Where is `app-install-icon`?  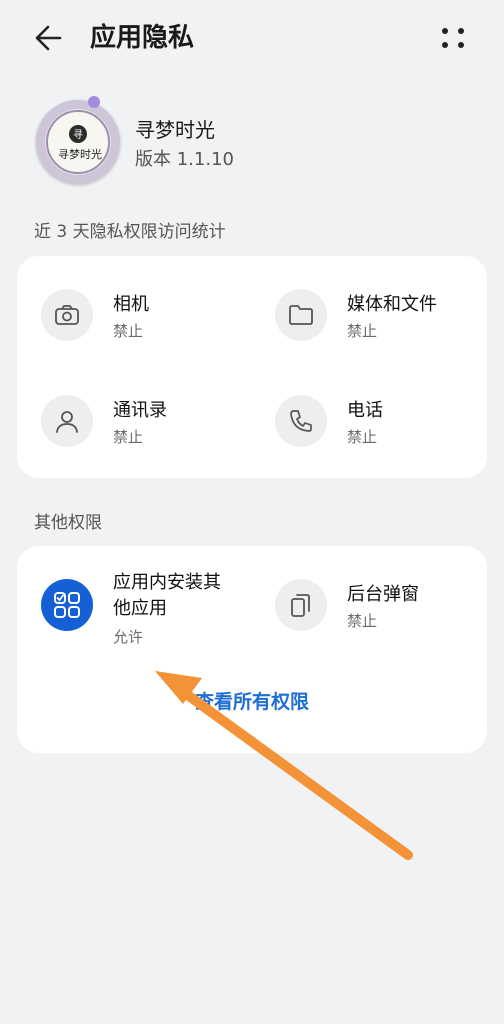
app-install-icon is located at coordinates (67, 605).